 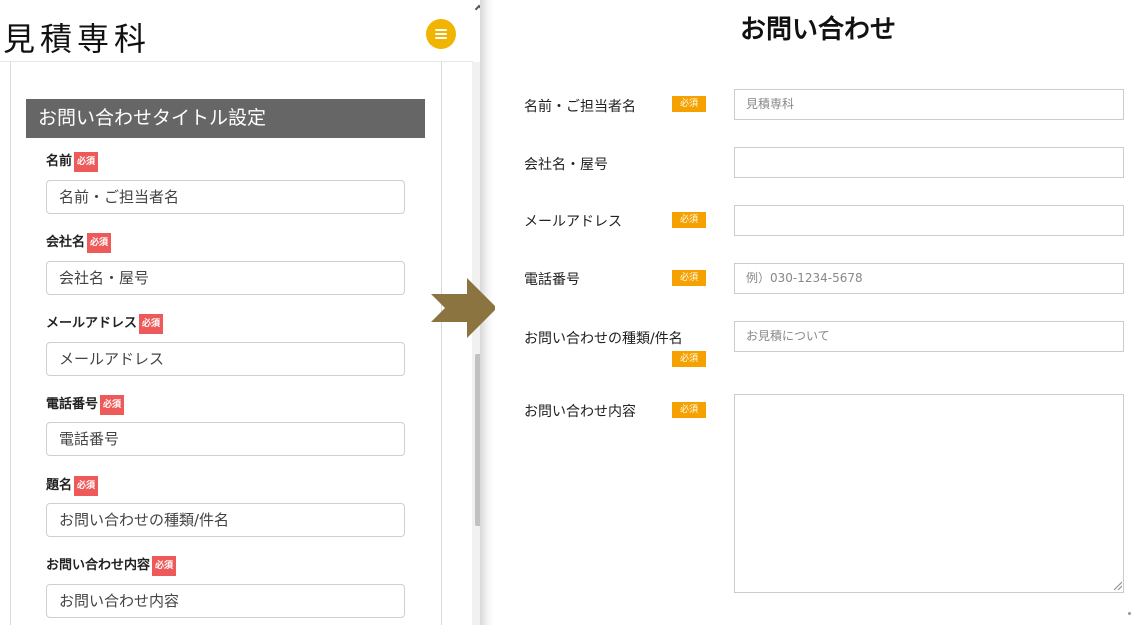 I want to click on field-label-text: 会社名, so click(x=66, y=242).